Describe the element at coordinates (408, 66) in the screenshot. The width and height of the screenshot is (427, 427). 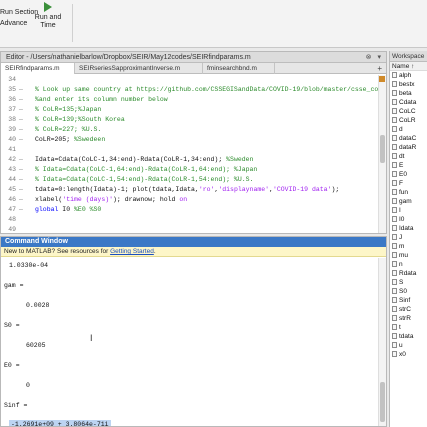
I see `workspace-name-column-header: Name ↑` at that location.